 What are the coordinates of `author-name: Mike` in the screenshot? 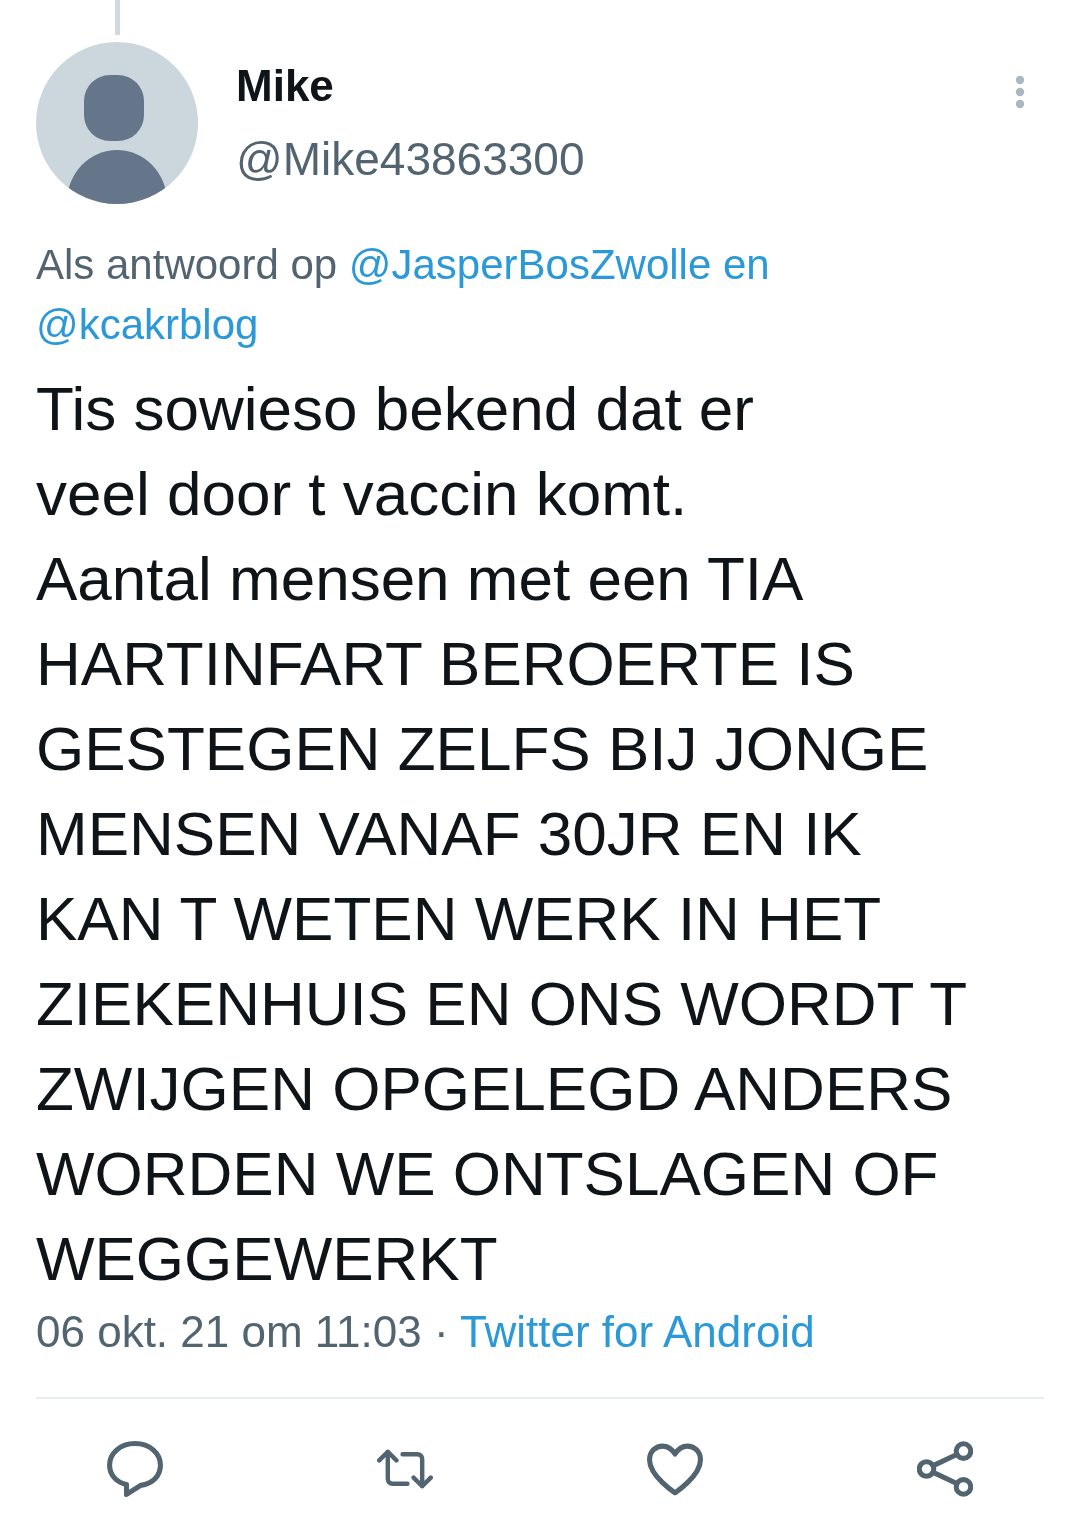 It's located at (285, 86).